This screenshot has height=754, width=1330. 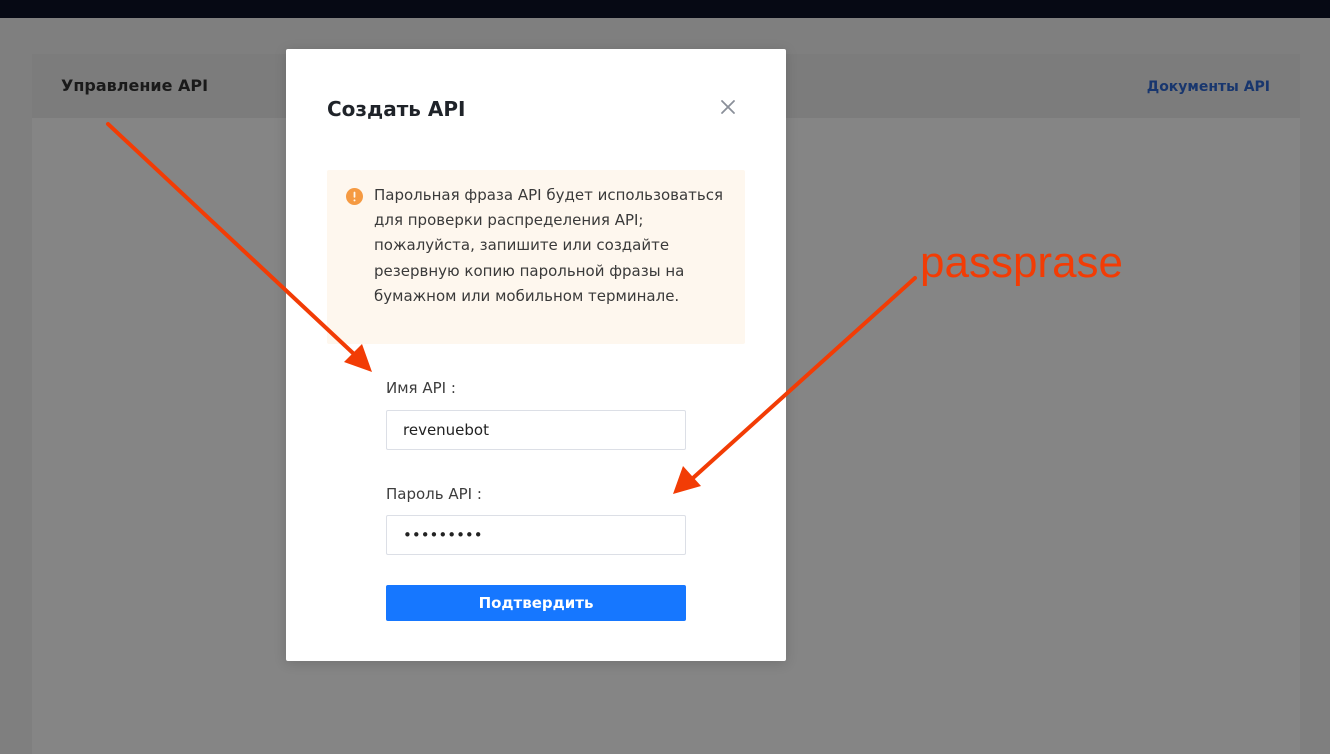 I want to click on passphrase-annotation: passprase, so click(x=1022, y=262).